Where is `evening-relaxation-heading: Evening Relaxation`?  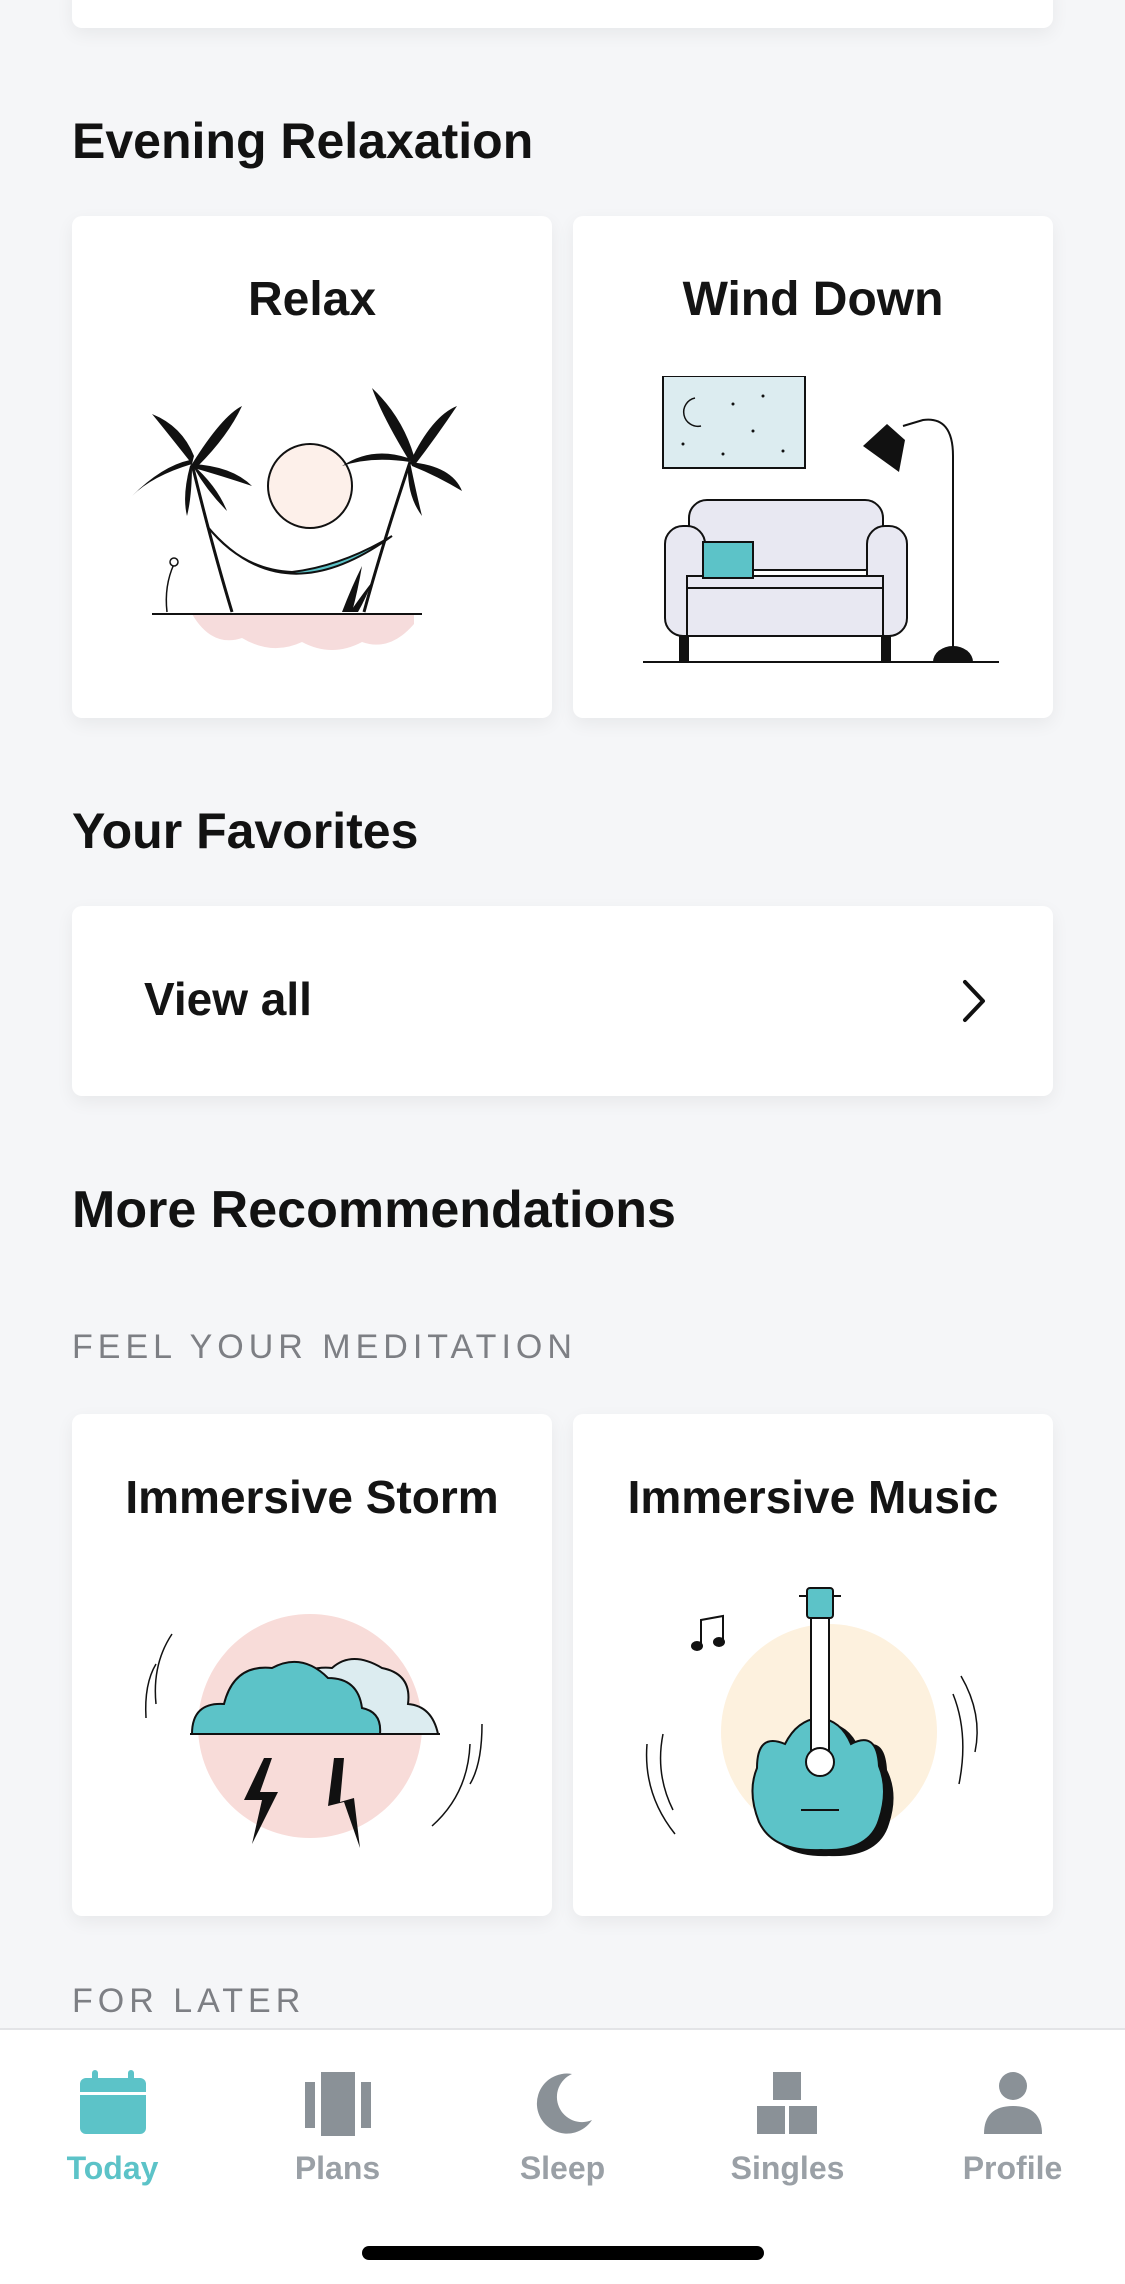
evening-relaxation-heading: Evening Relaxation is located at coordinates (303, 141).